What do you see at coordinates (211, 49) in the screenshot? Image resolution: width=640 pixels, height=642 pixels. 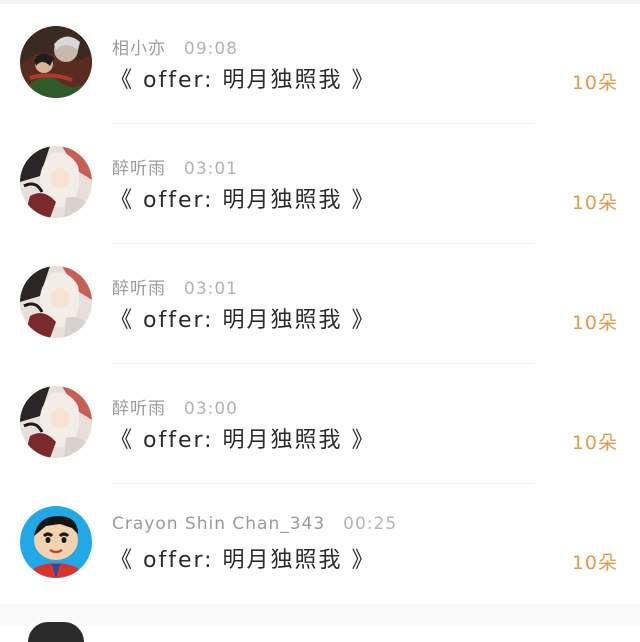 I see `send-time: 09:08` at bounding box center [211, 49].